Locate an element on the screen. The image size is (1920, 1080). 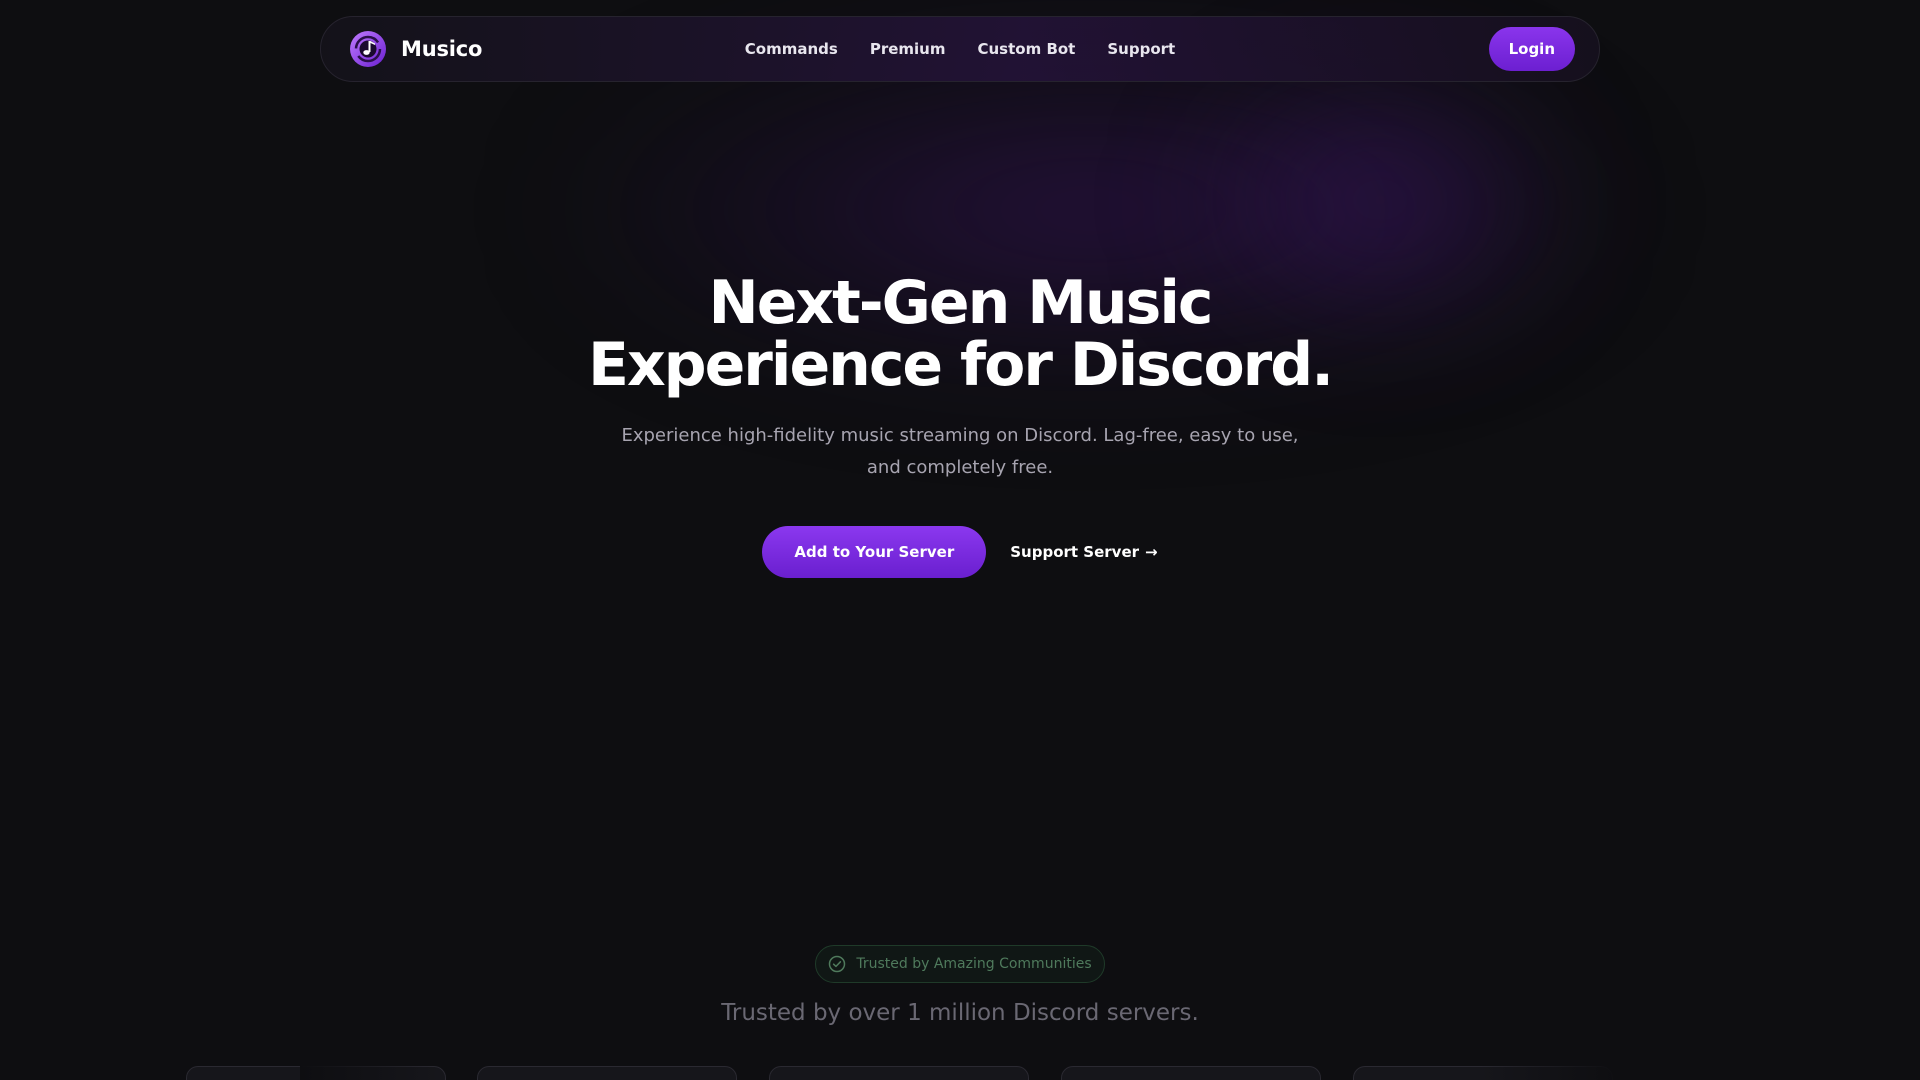
server-cards-row is located at coordinates (960, 1073).